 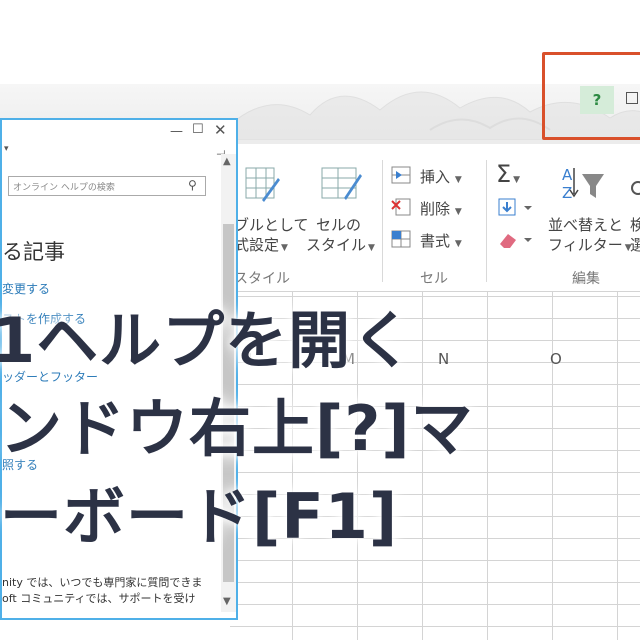 I want to click on find-select-label-1: 検, so click(x=635, y=224).